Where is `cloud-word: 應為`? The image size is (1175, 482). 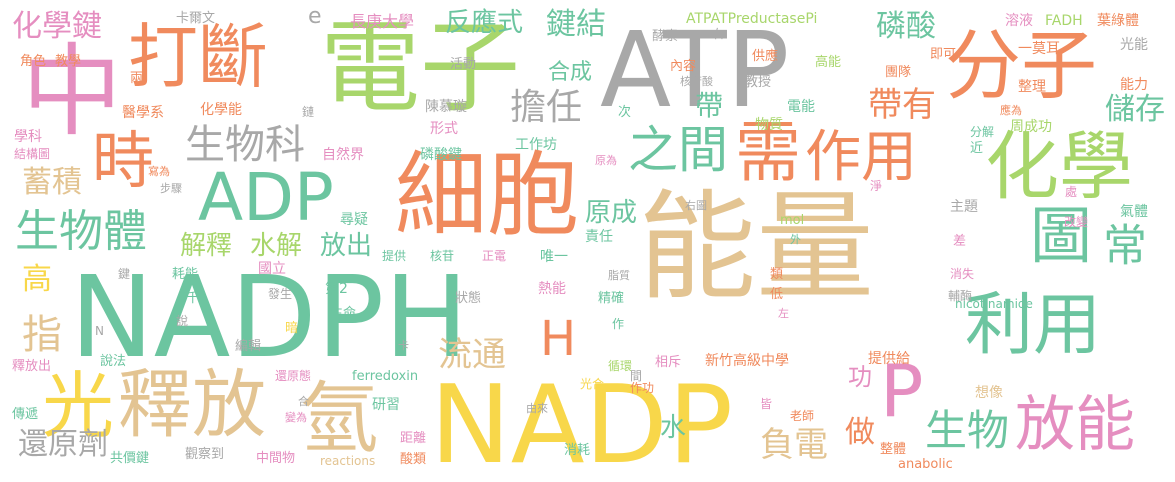 cloud-word: 應為 is located at coordinates (1011, 110).